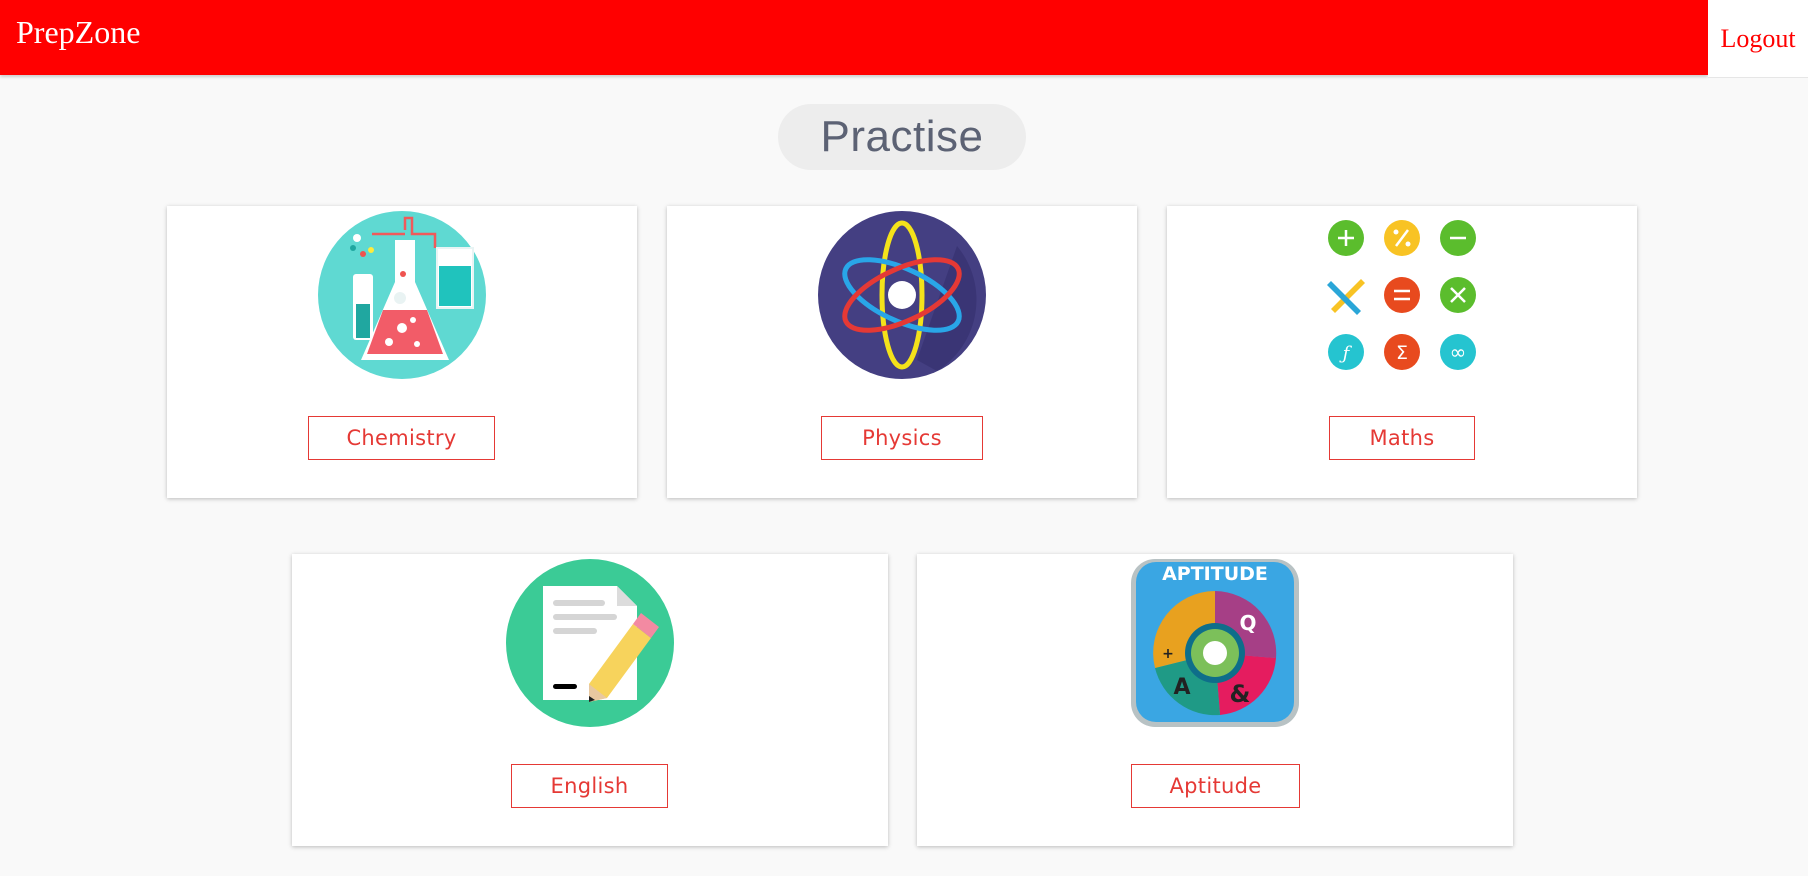  What do you see at coordinates (590, 643) in the screenshot?
I see `document-pencil-icon` at bounding box center [590, 643].